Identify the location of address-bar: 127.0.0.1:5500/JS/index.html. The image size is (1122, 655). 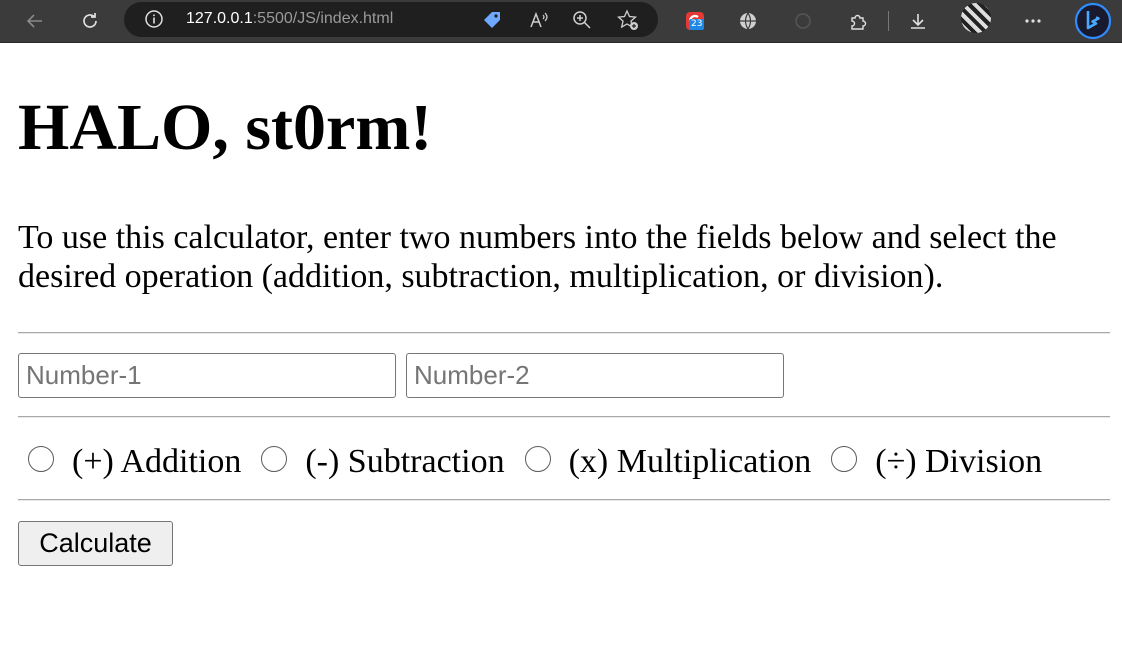
(391, 19).